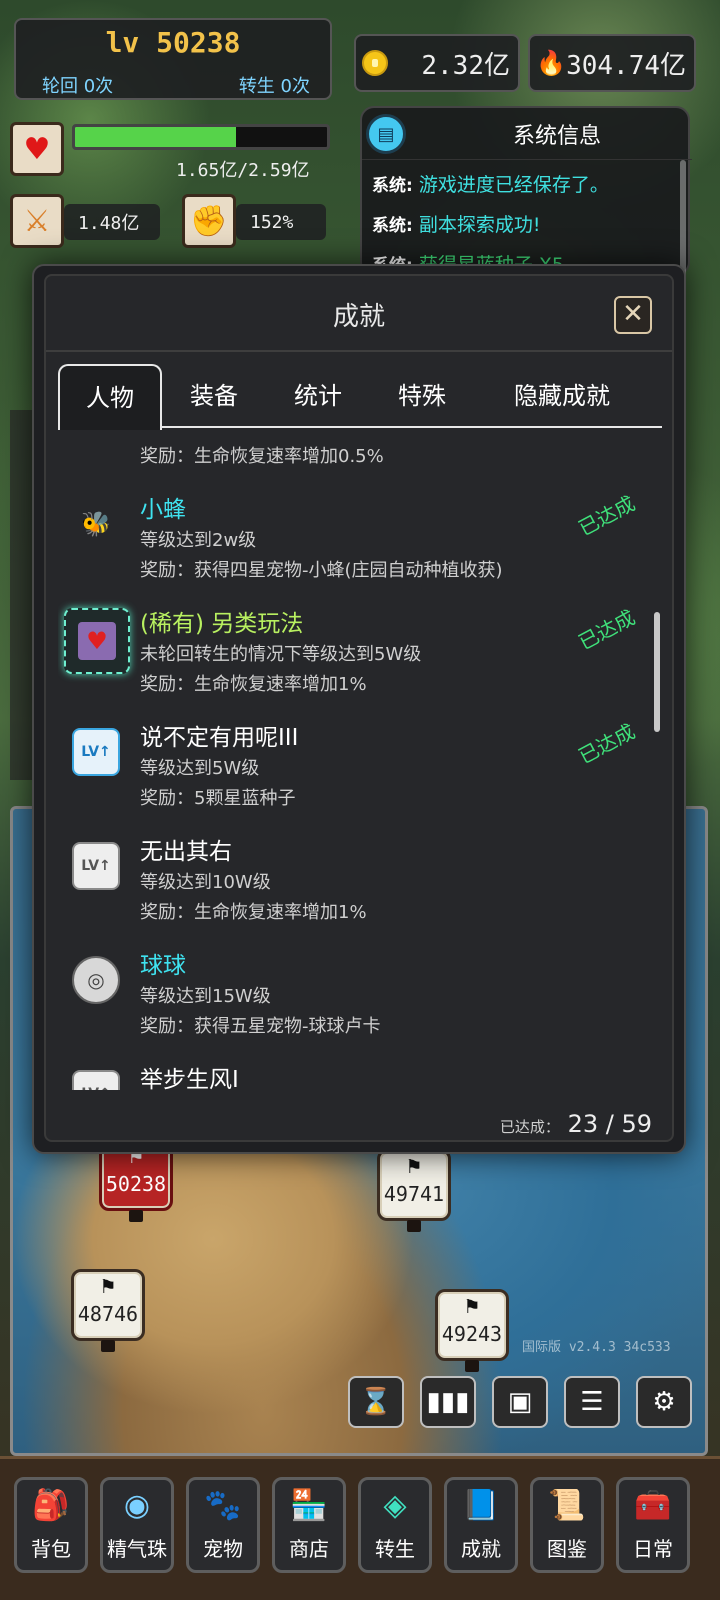 The image size is (720, 1600). I want to click on hourglass-button: ⌛, so click(376, 1402).